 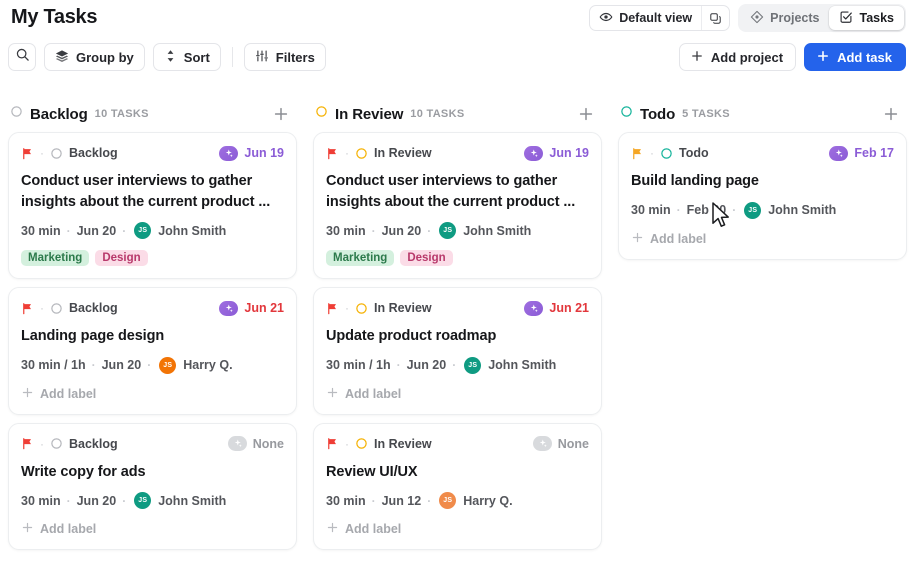 I want to click on add-project-button: Add project, so click(x=737, y=57).